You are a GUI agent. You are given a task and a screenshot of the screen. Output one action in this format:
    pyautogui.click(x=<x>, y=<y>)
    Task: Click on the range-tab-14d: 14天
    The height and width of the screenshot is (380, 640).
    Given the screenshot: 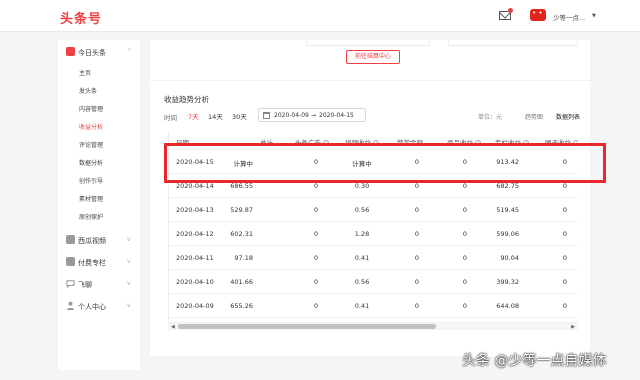 What is the action you would take?
    pyautogui.click(x=215, y=116)
    